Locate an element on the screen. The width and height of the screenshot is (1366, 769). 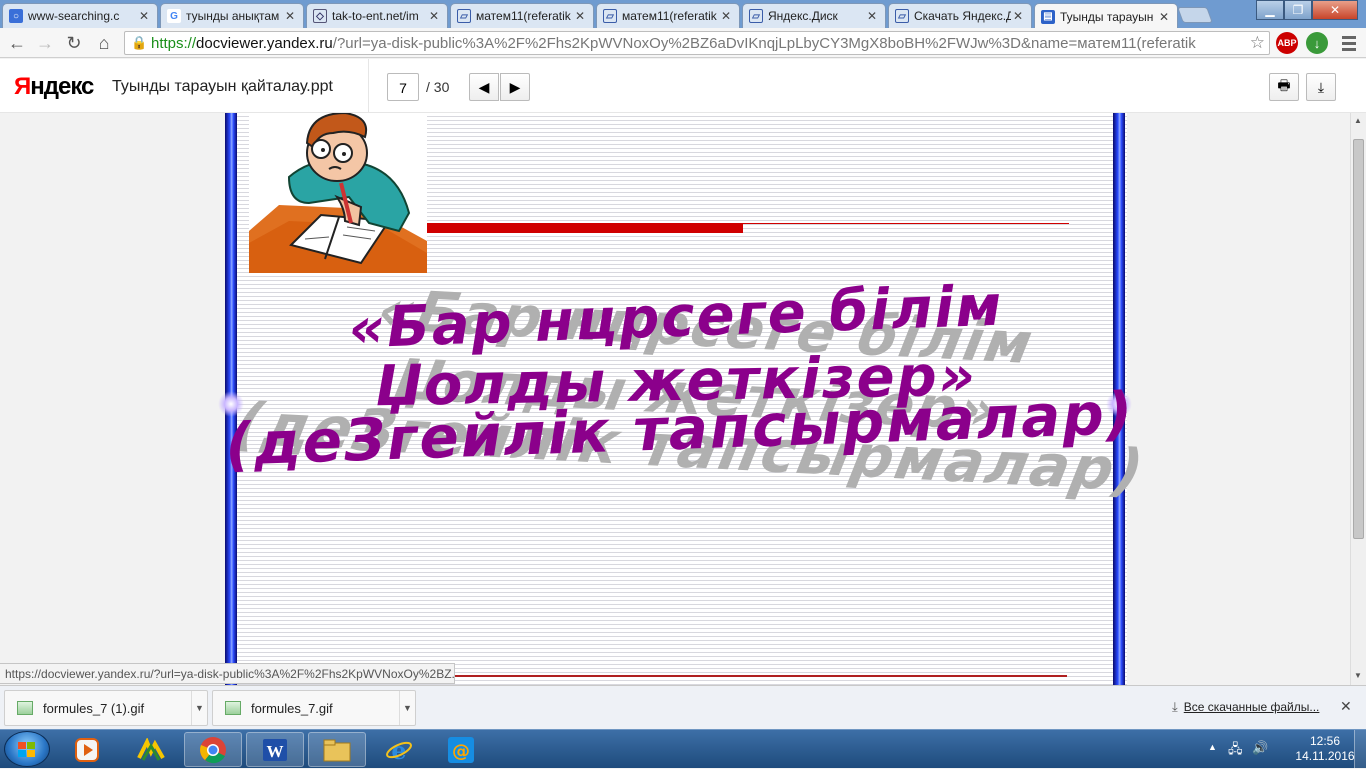
download-extension-icon: ↓ is located at coordinates (1317, 43).